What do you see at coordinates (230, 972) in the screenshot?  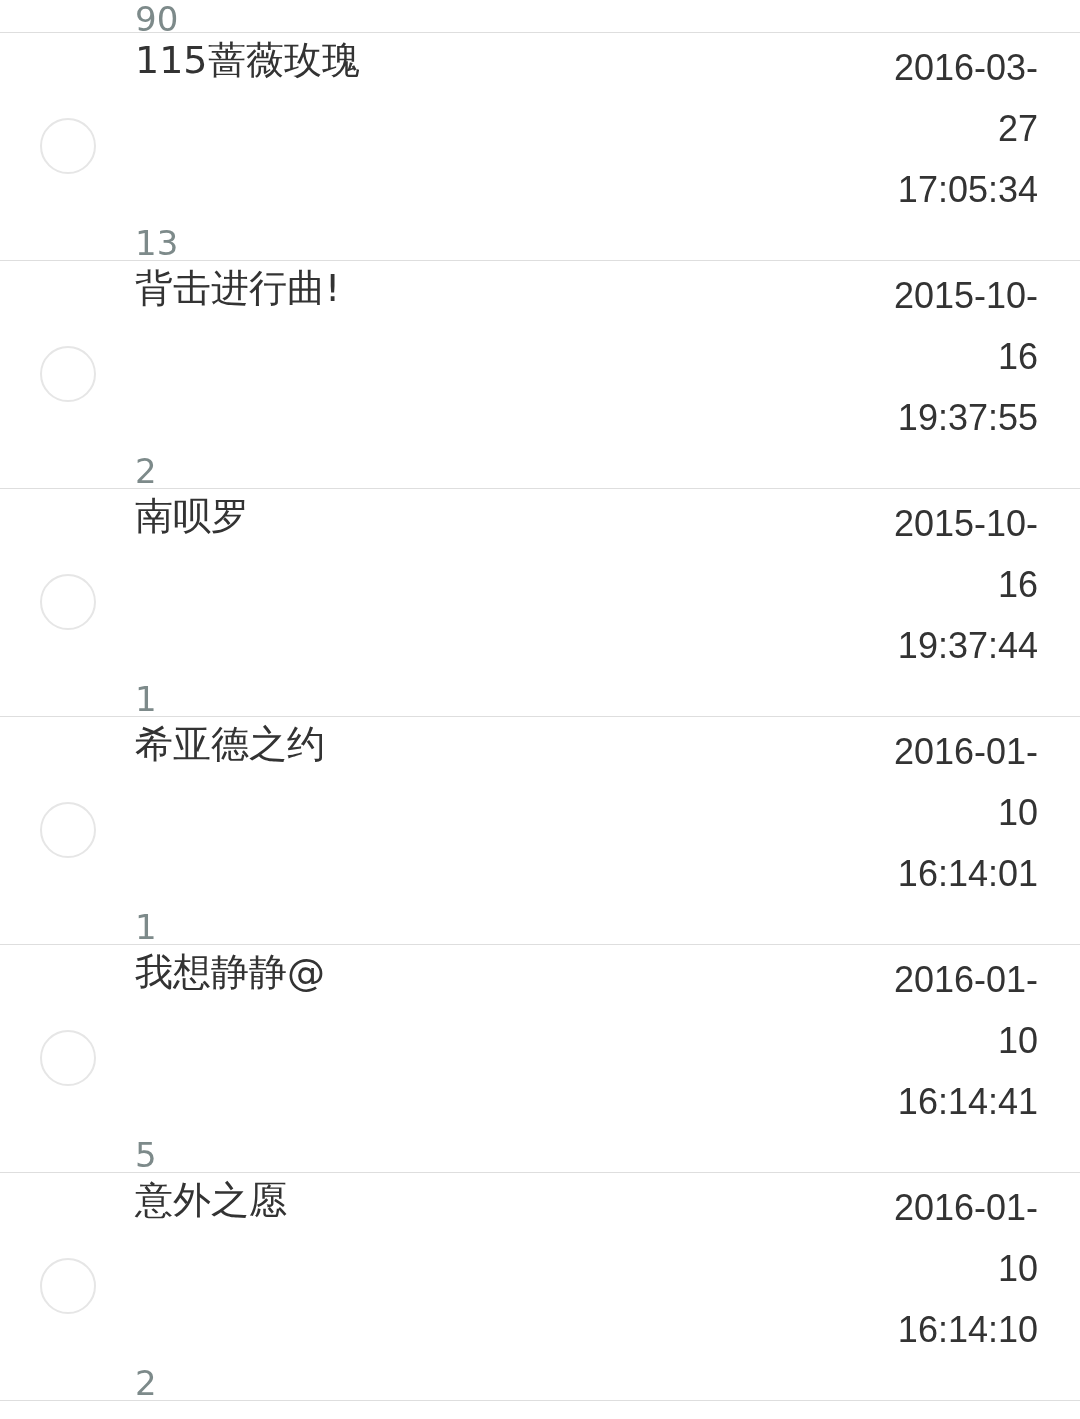 I see `song-title: 我想静静@` at bounding box center [230, 972].